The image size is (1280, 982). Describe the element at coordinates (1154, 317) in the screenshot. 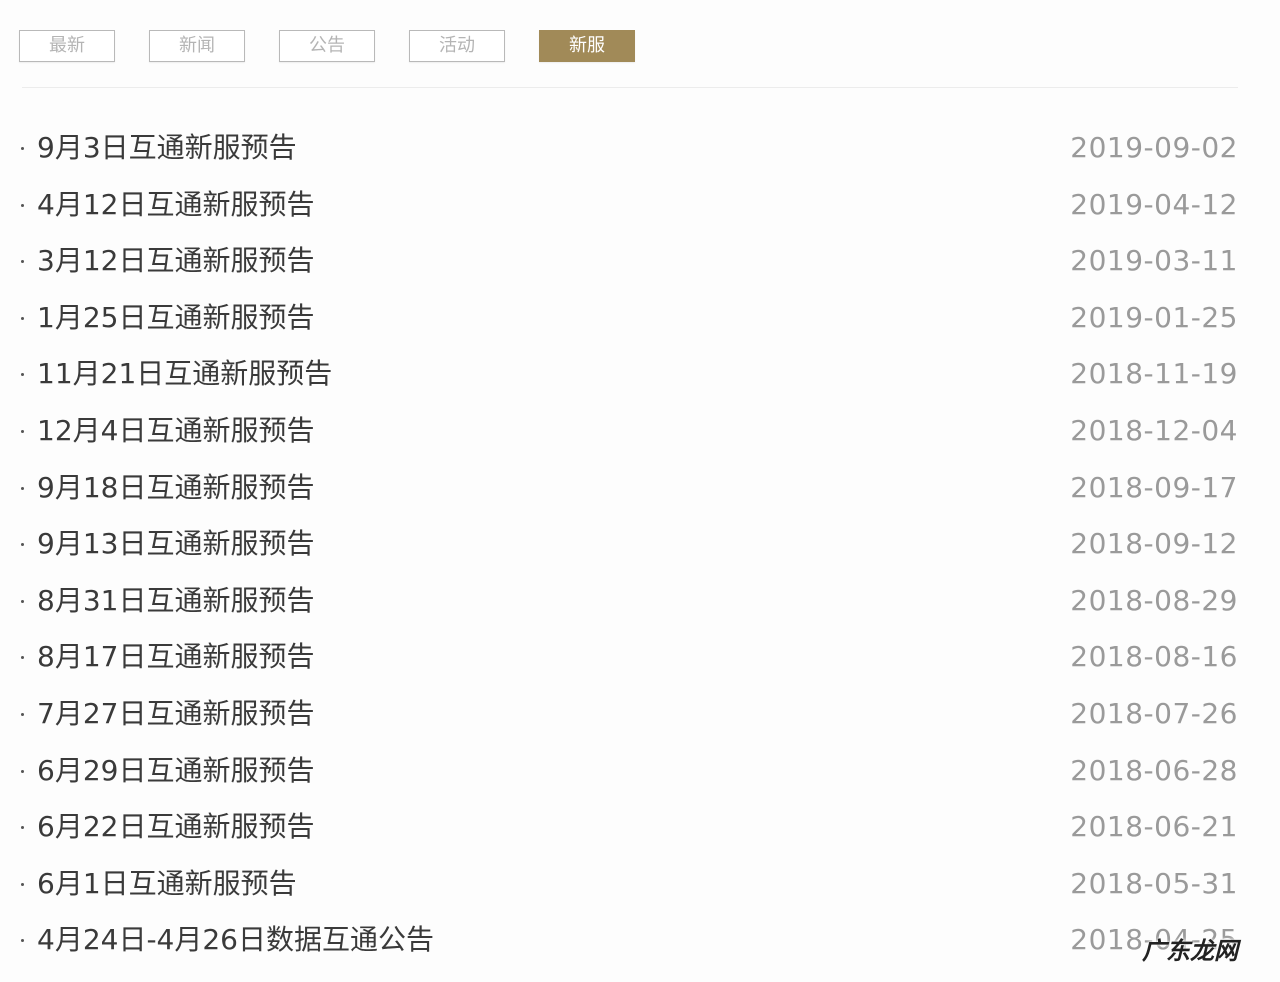

I see `article-date: 2019-01-25` at that location.